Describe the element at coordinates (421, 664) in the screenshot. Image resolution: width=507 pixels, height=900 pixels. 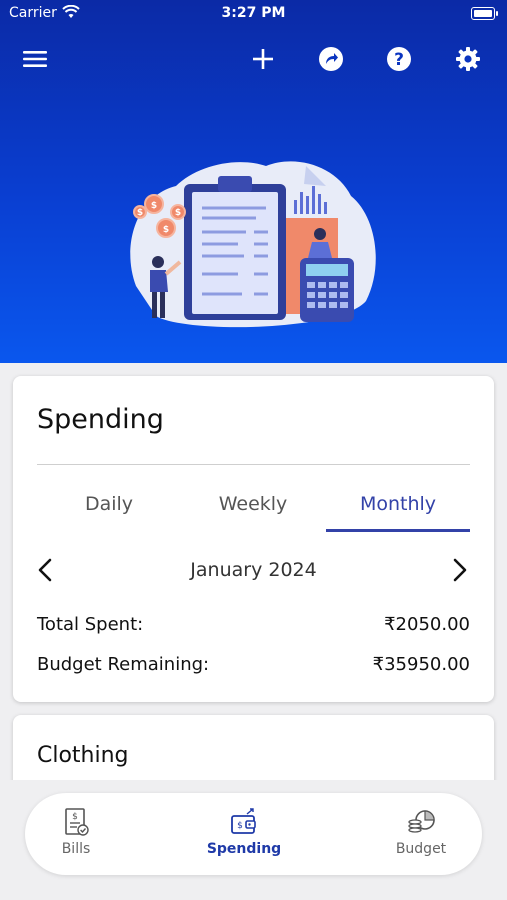
I see `budget-remaining-value: ₹35950.00` at that location.